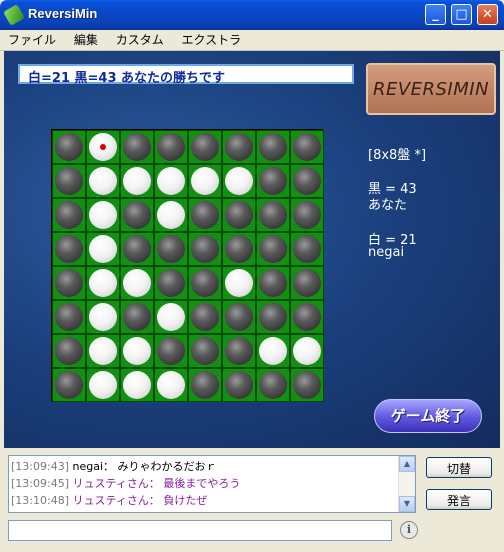 The width and height of the screenshot is (504, 552). I want to click on menu-extra: エクストラ, so click(212, 40).